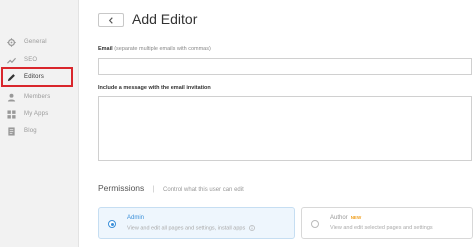  What do you see at coordinates (315, 224) in the screenshot?
I see `author-radio` at bounding box center [315, 224].